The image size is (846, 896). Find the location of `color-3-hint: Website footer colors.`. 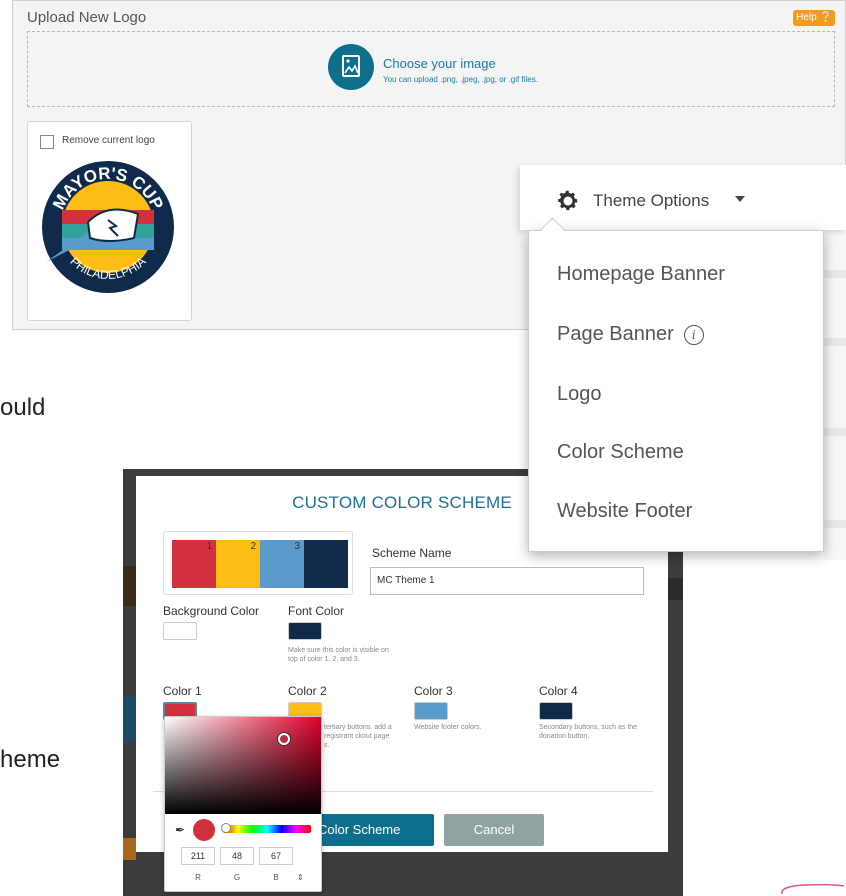

color-3-hint: Website footer colors. is located at coordinates (448, 727).